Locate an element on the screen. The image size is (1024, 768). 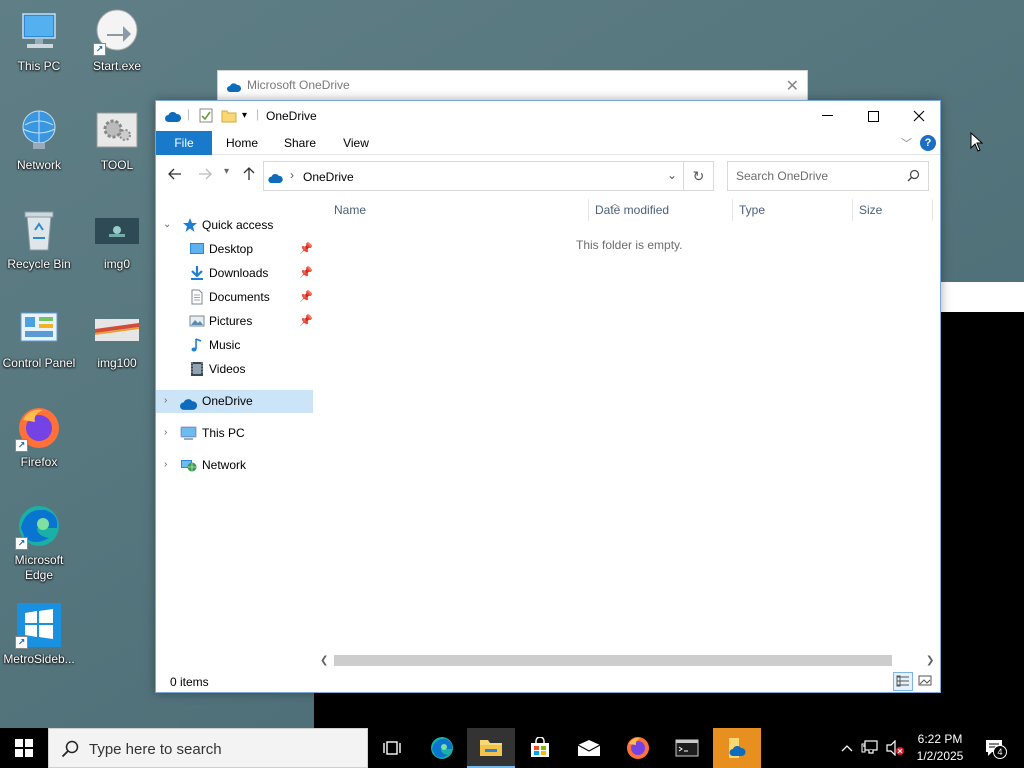
breadcrumb-onedrive: OneDrive is located at coordinates (328, 177).